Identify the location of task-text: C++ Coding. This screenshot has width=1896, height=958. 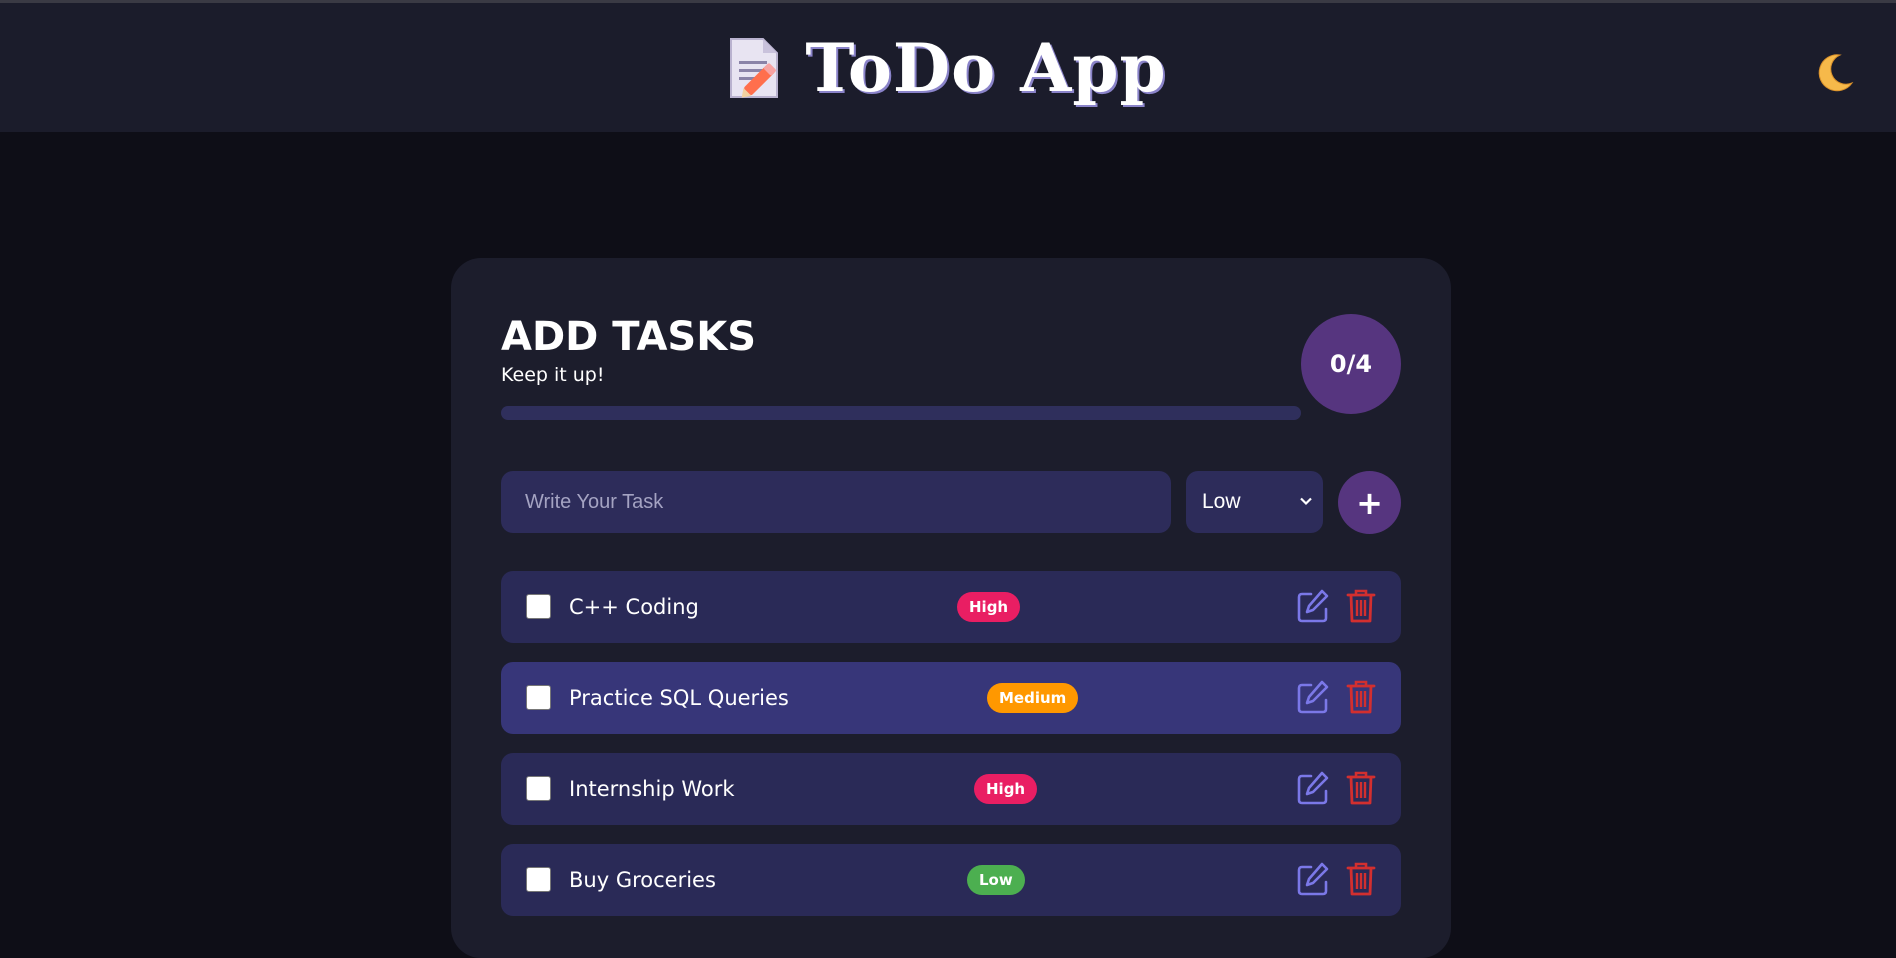
(634, 607).